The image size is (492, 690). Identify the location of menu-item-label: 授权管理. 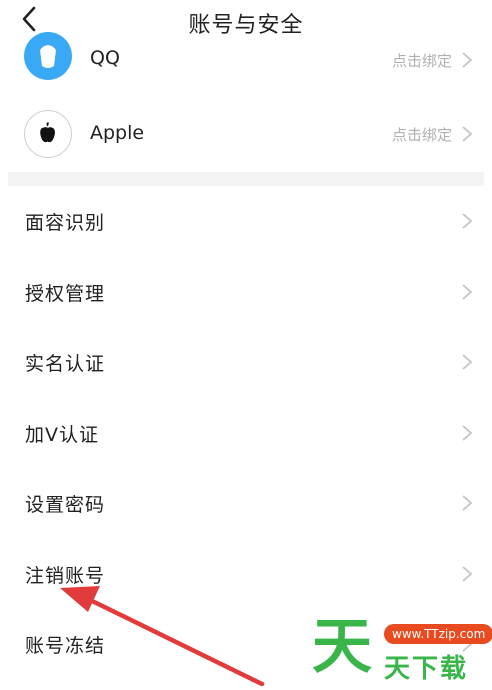
(65, 294).